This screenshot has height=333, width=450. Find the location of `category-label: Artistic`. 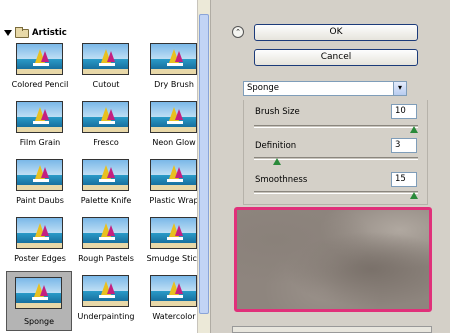

category-label: Artistic is located at coordinates (49, 33).